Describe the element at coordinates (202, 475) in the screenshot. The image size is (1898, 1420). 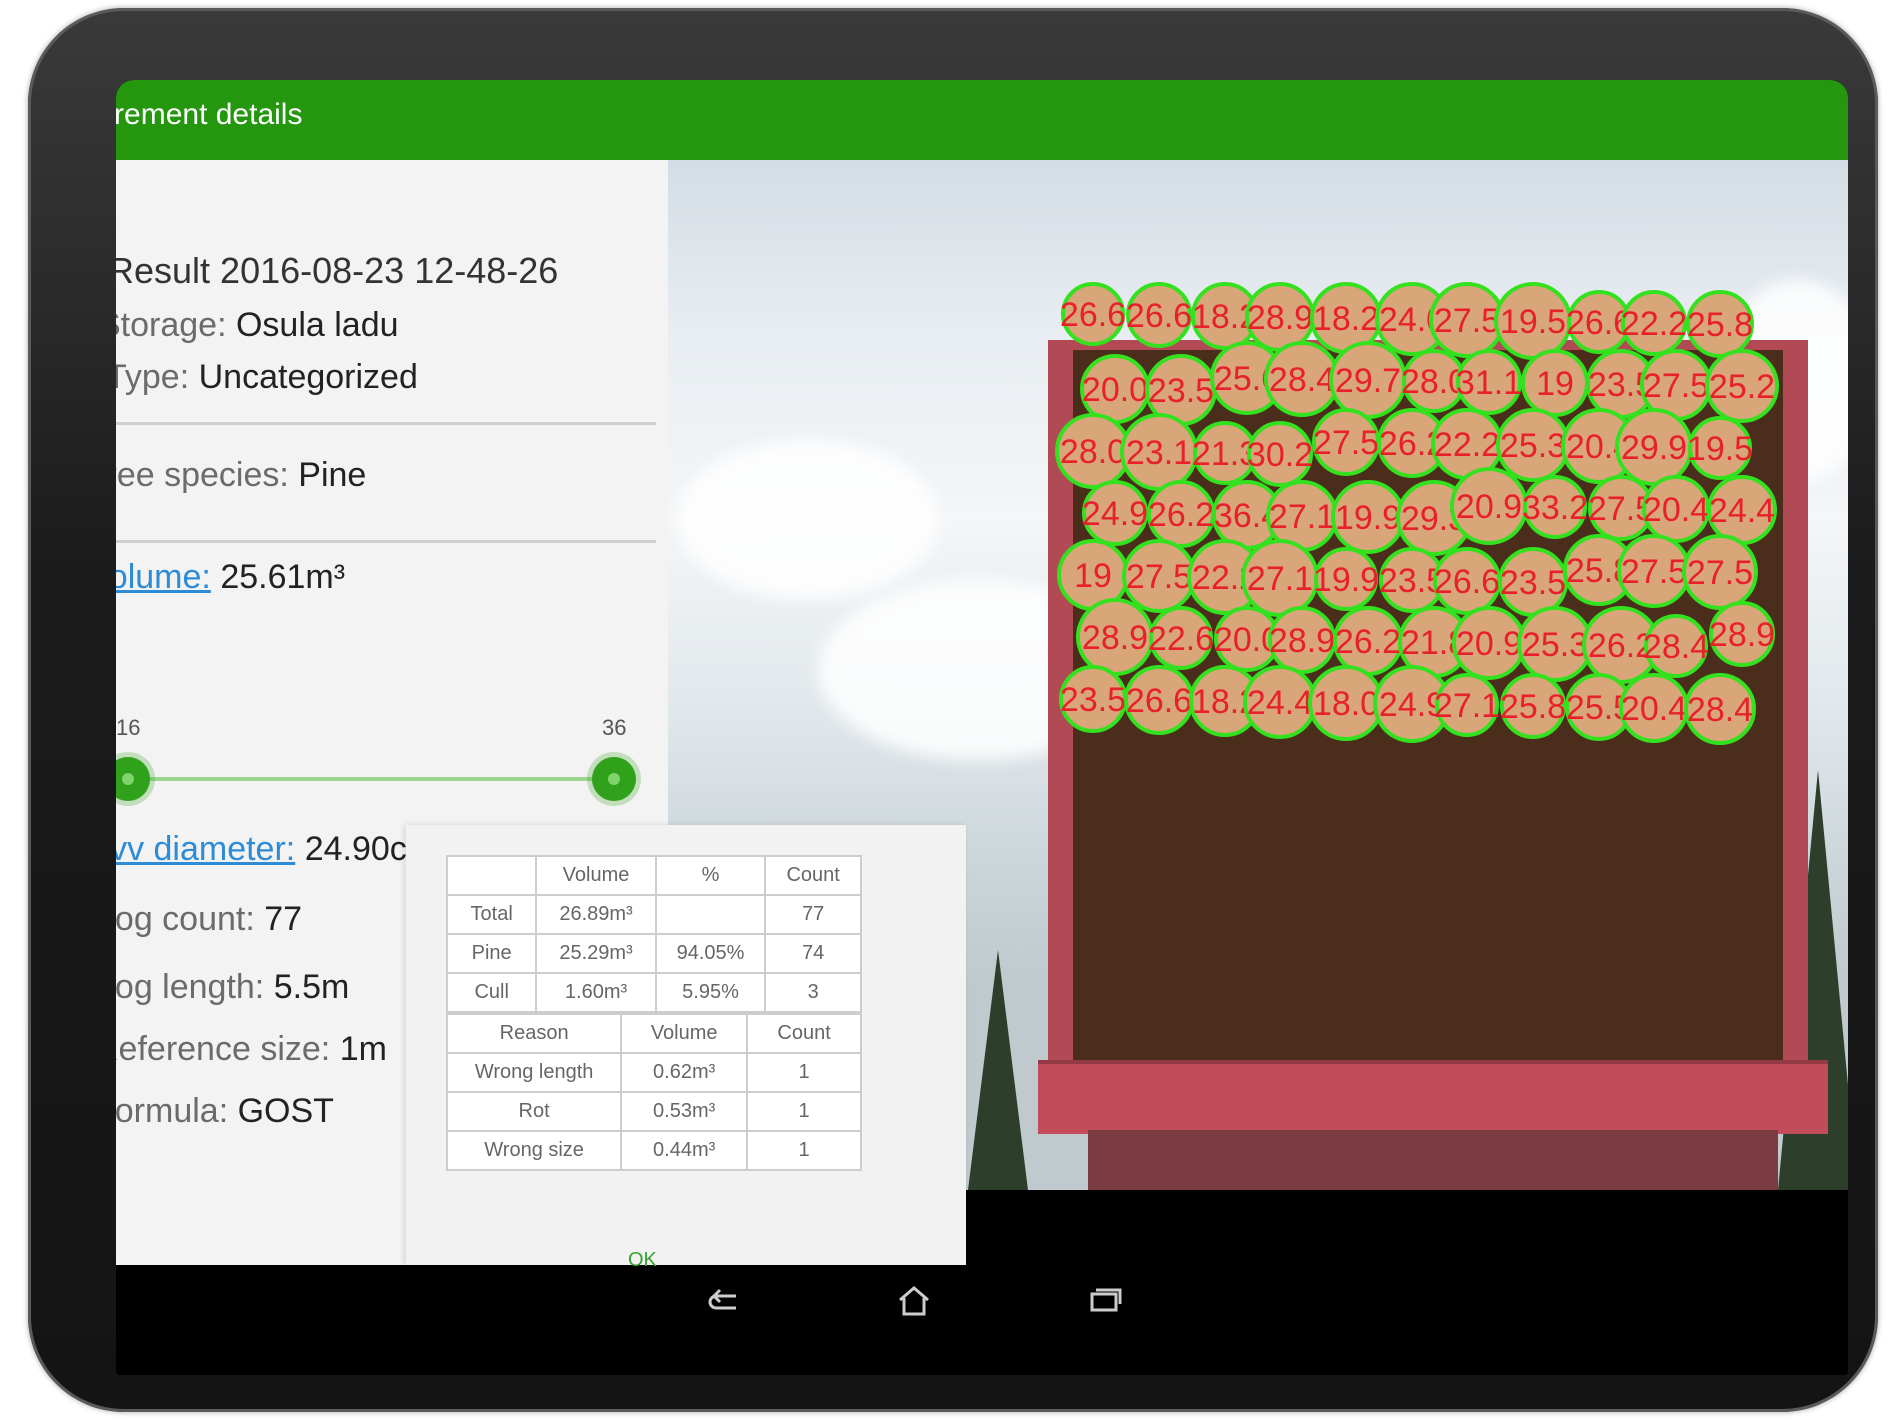
I see `species-label: Tree species:` at that location.